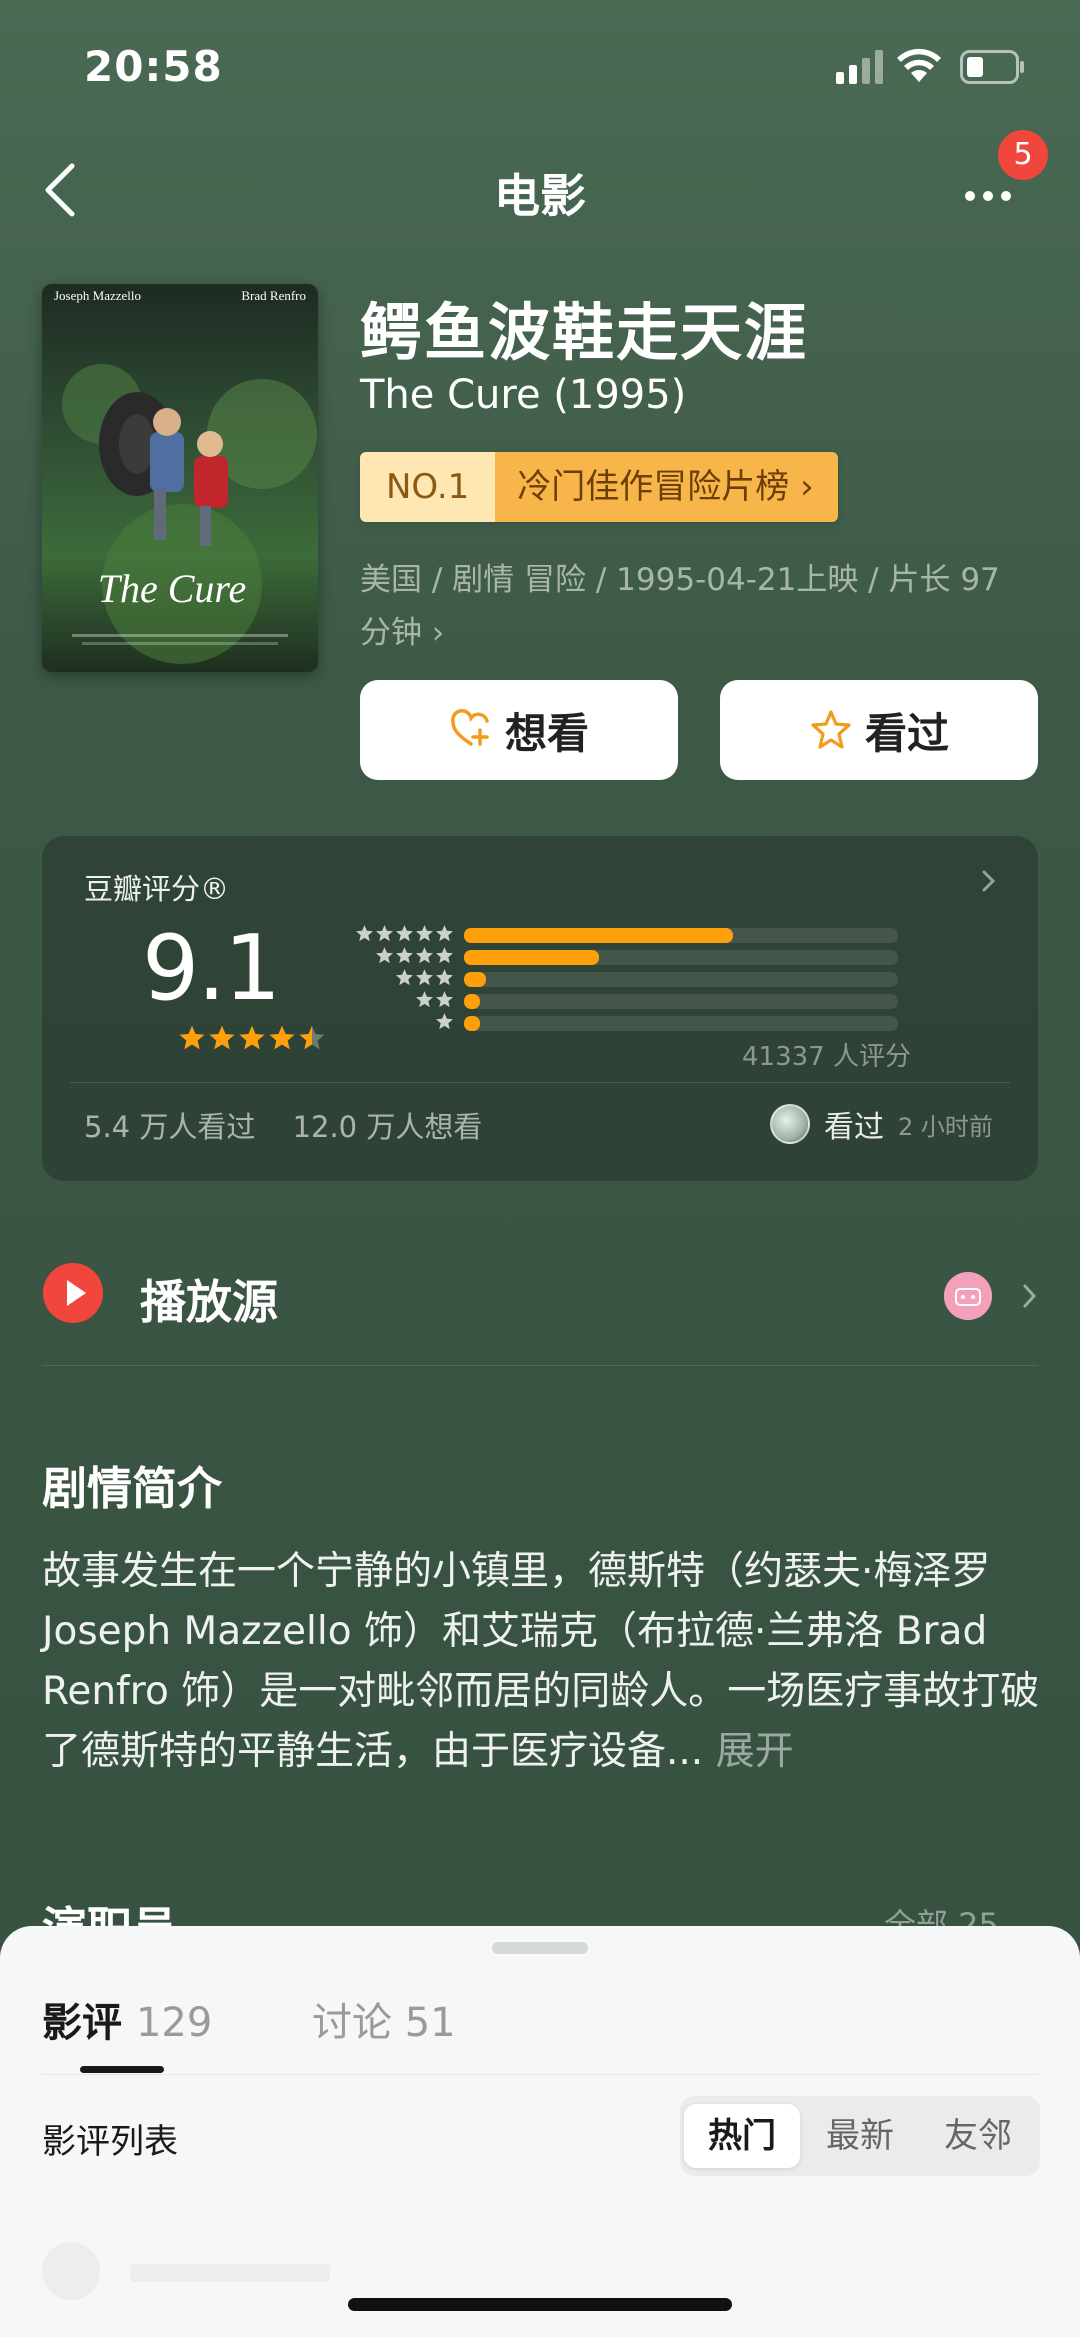 This screenshot has width=1080, height=2337. What do you see at coordinates (742, 2136) in the screenshot?
I see `sort-hot: 热门` at bounding box center [742, 2136].